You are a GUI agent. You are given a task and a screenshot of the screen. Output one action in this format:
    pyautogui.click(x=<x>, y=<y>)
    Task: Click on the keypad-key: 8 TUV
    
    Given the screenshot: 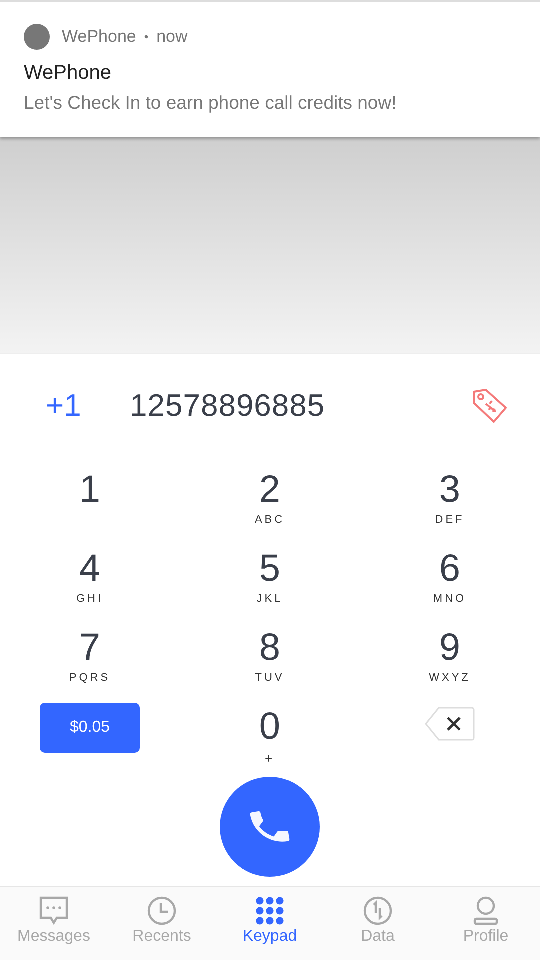 What is the action you would take?
    pyautogui.click(x=270, y=655)
    